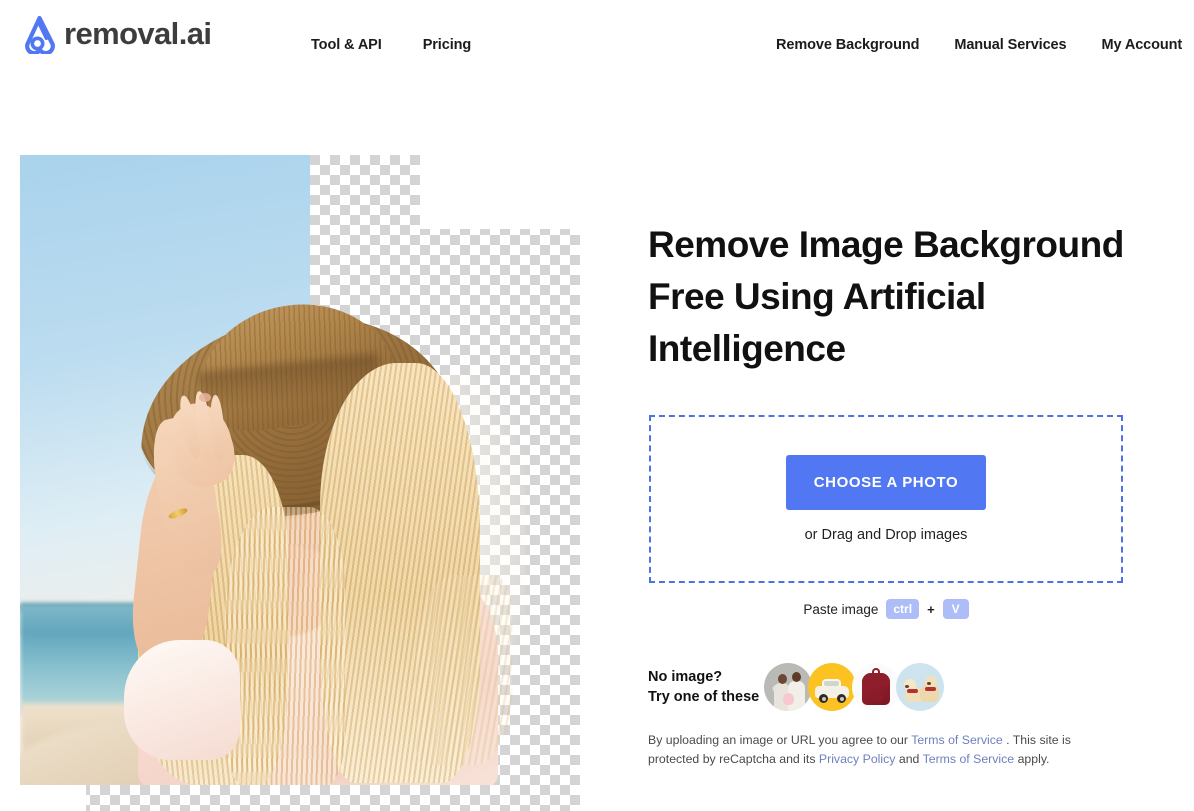 Image resolution: width=1194 pixels, height=811 pixels. What do you see at coordinates (346, 45) in the screenshot?
I see `nav-item-tool-api: Tool & API` at bounding box center [346, 45].